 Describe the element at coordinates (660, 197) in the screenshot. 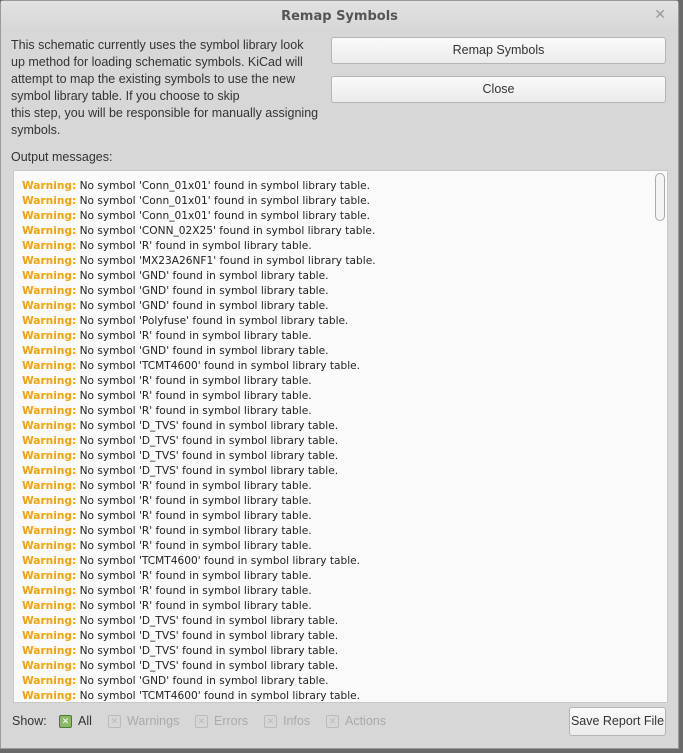

I see `scrollbar` at that location.